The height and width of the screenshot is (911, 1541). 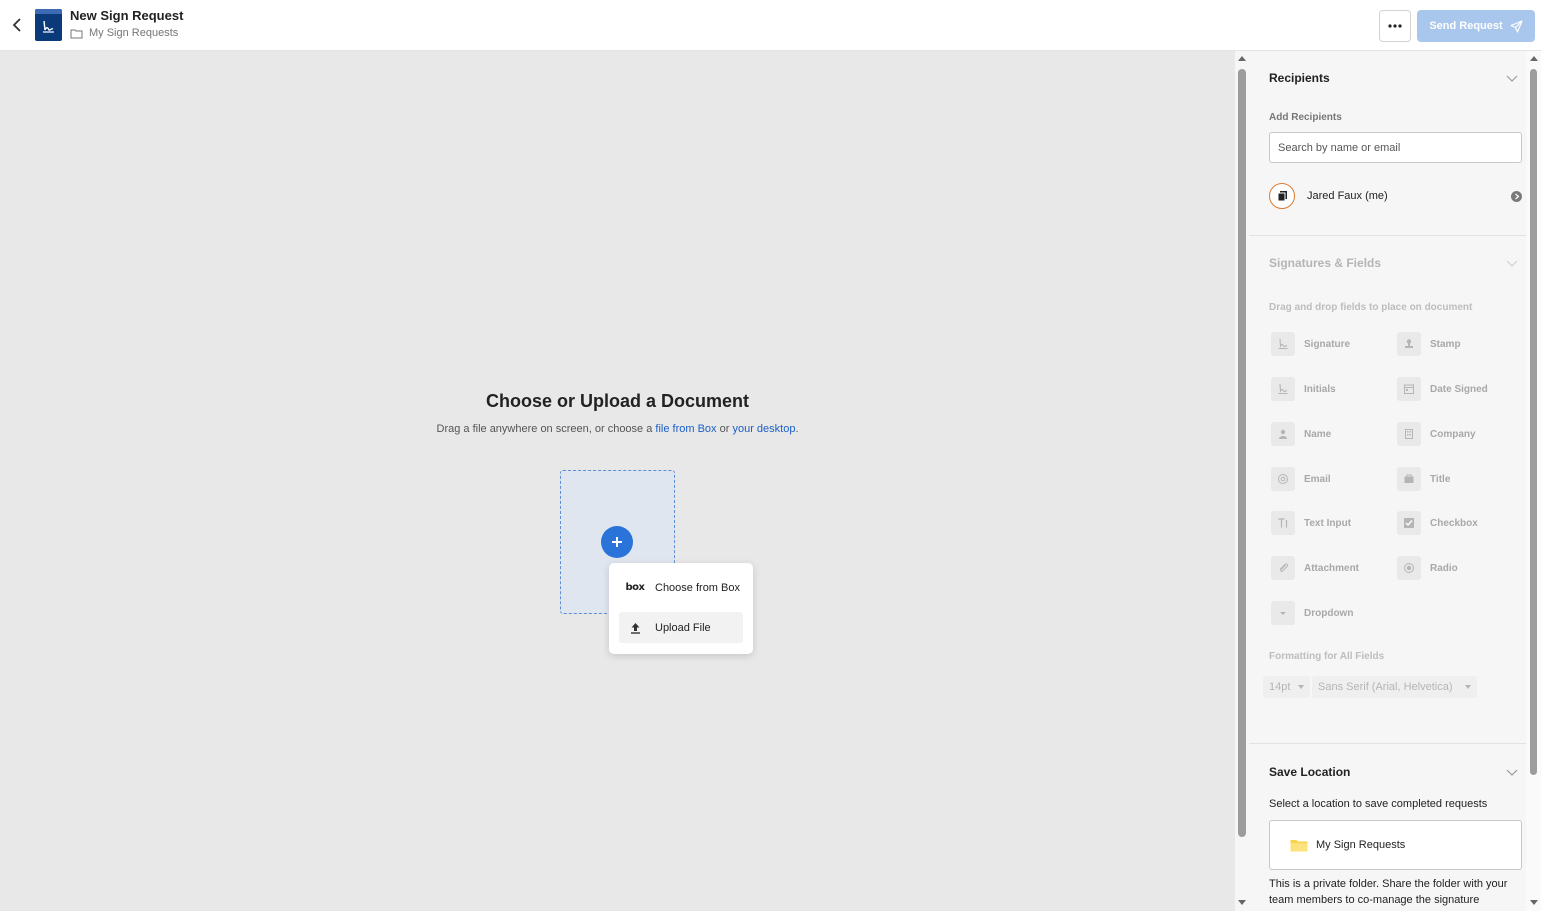 What do you see at coordinates (617, 401) in the screenshot?
I see `upload-heading: Choose or Upload a Document` at bounding box center [617, 401].